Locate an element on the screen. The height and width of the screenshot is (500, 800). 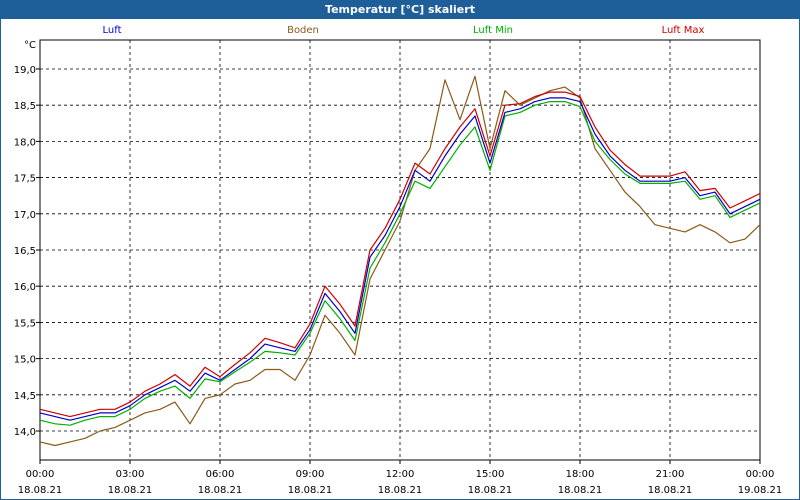
x-tick-time-label: 09:00 is located at coordinates (310, 474).